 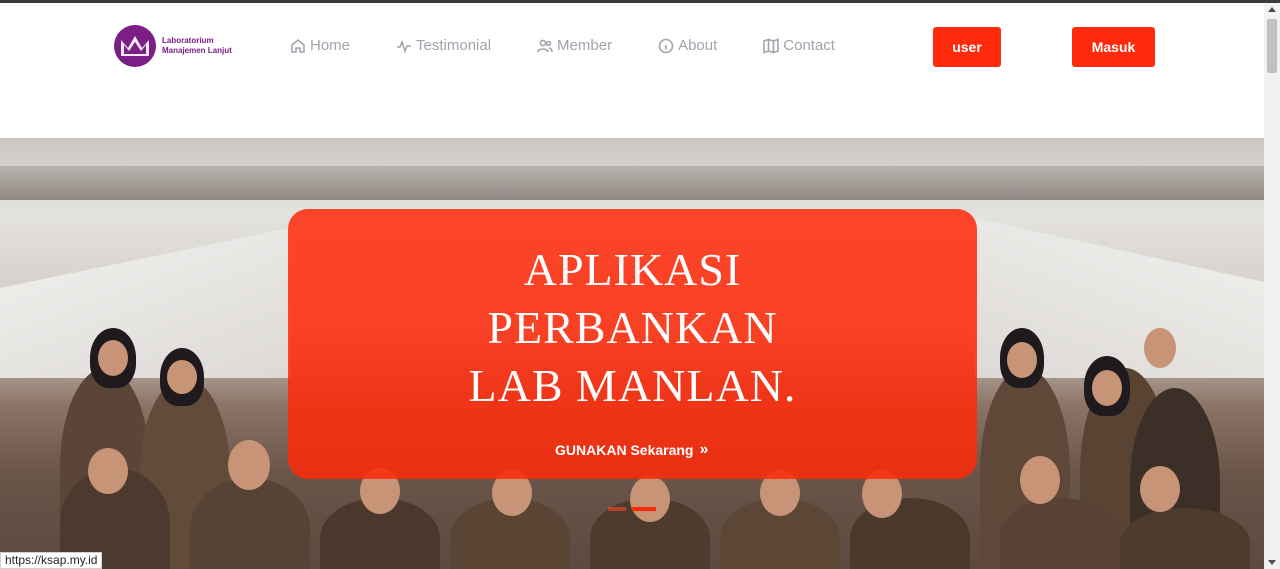 What do you see at coordinates (1272, 562) in the screenshot?
I see `scroll-down-arrow-icon` at bounding box center [1272, 562].